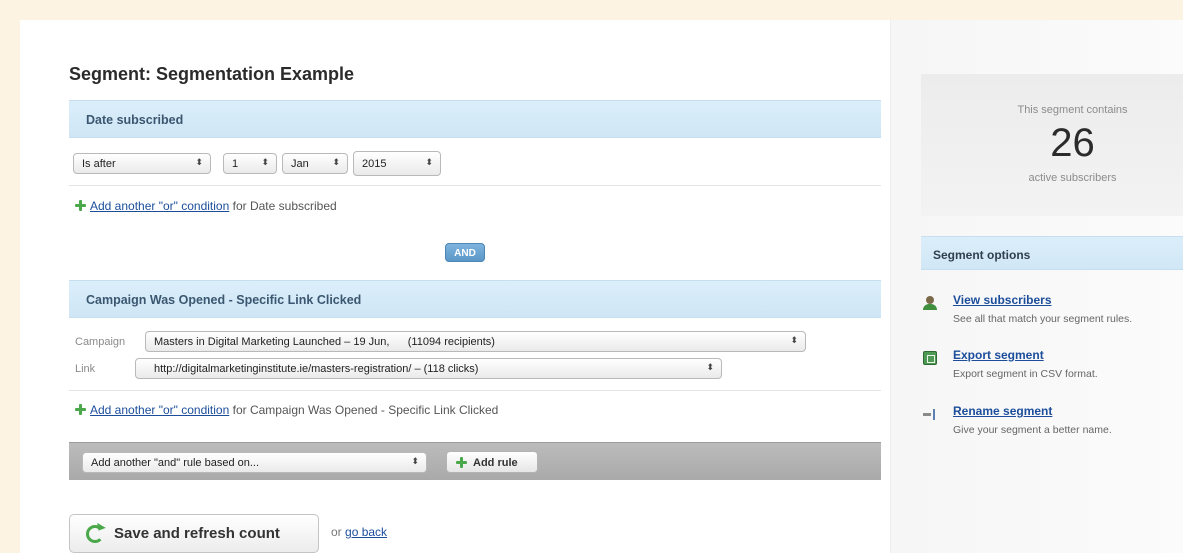 Image resolution: width=1183 pixels, height=553 pixels. Describe the element at coordinates (1002, 411) in the screenshot. I see `rename-segment-link: Rename segment` at that location.